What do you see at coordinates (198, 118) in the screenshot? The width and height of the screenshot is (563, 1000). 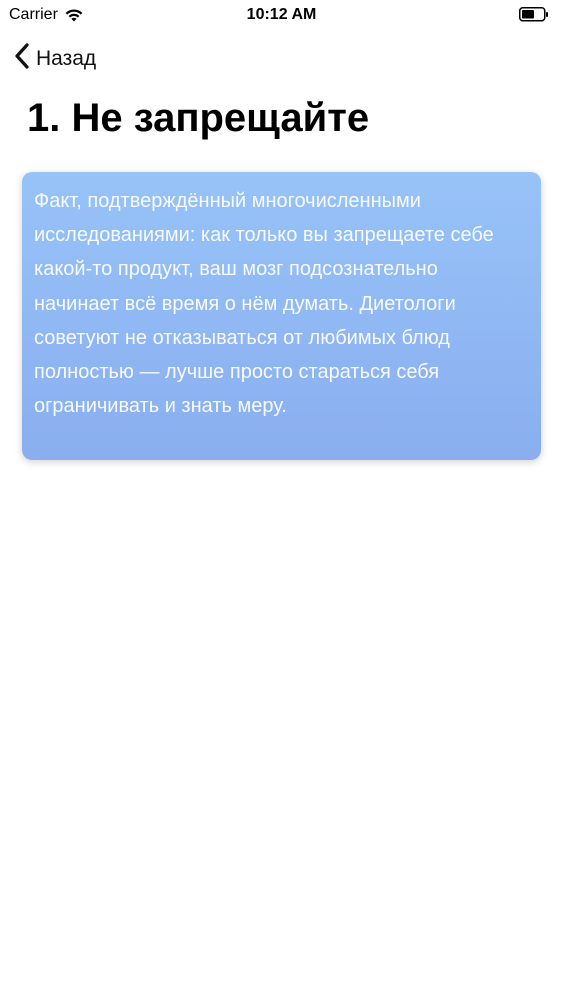 I see `page-title: 1. Не запрещайте` at bounding box center [198, 118].